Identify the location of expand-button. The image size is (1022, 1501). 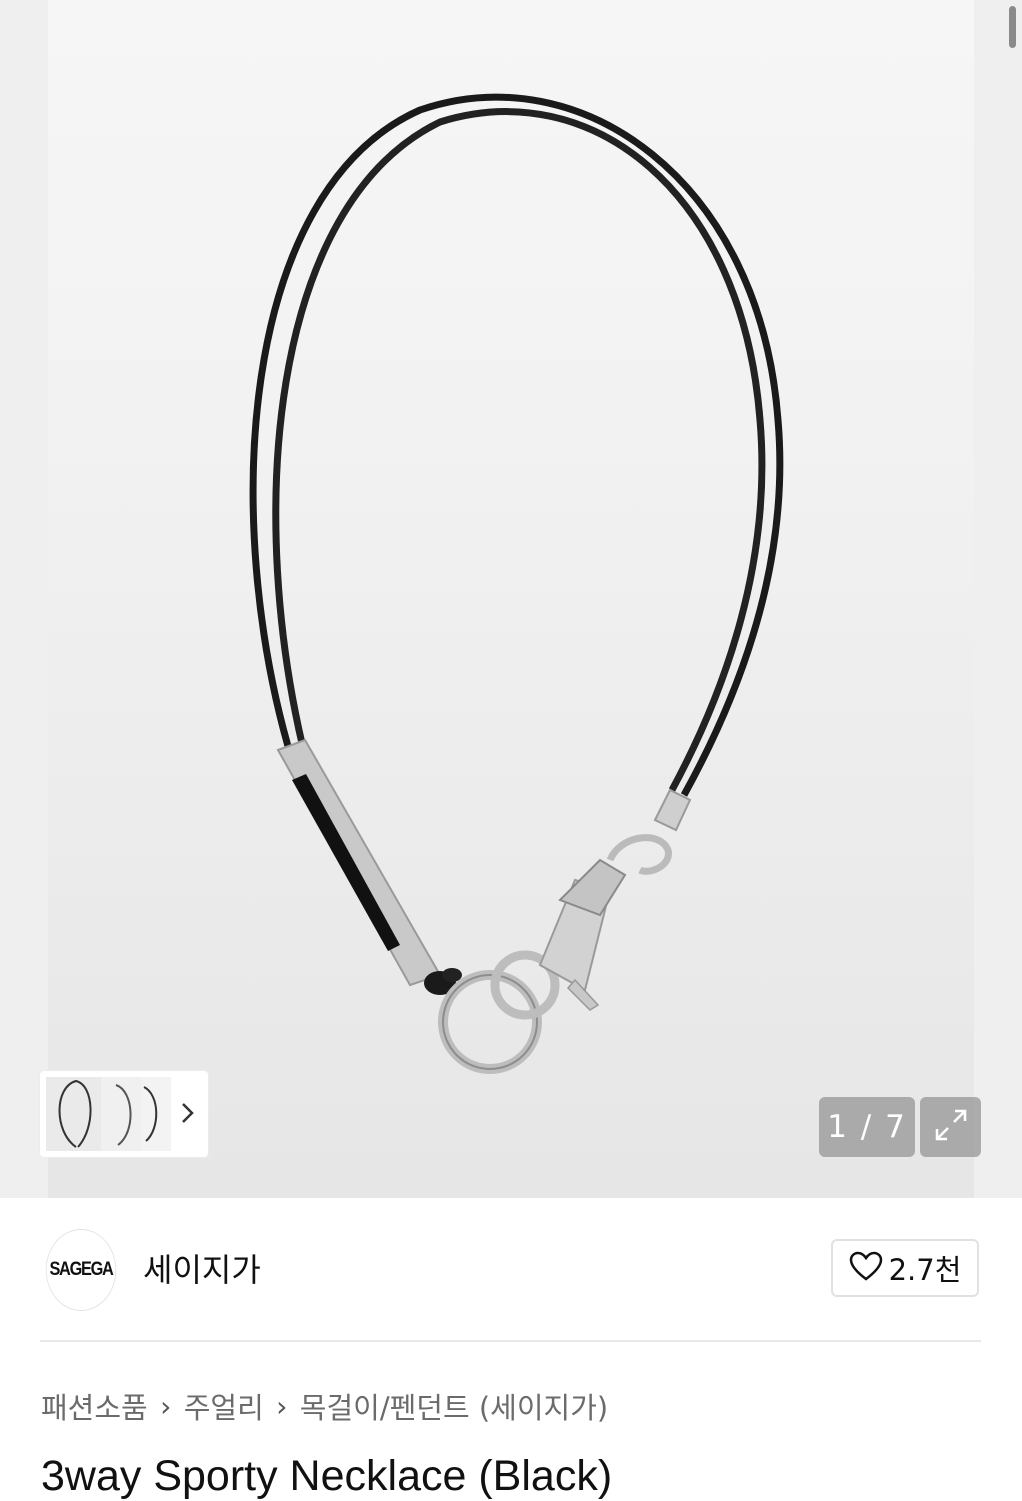
(950, 1127).